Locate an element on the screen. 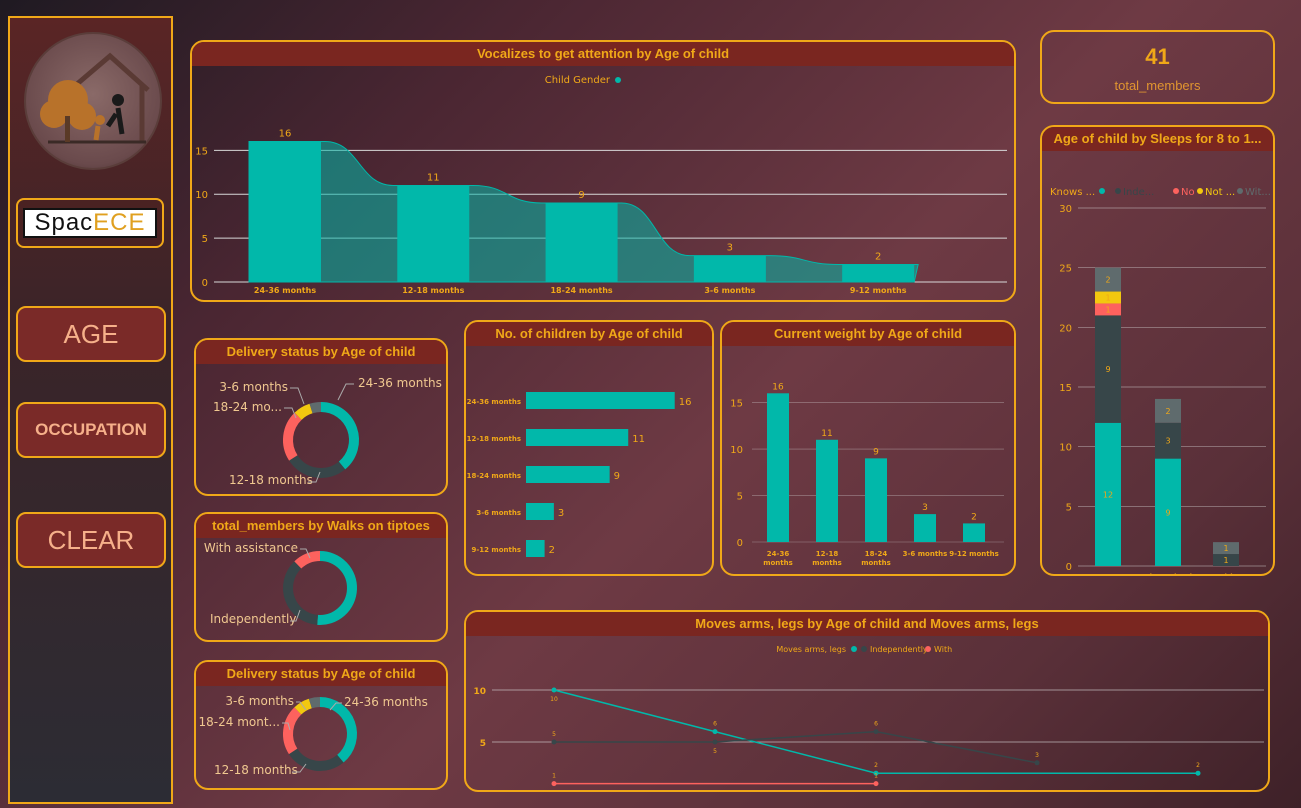 The image size is (1301, 808). sleeps-ytick-label: 15 is located at coordinates (1065, 388).